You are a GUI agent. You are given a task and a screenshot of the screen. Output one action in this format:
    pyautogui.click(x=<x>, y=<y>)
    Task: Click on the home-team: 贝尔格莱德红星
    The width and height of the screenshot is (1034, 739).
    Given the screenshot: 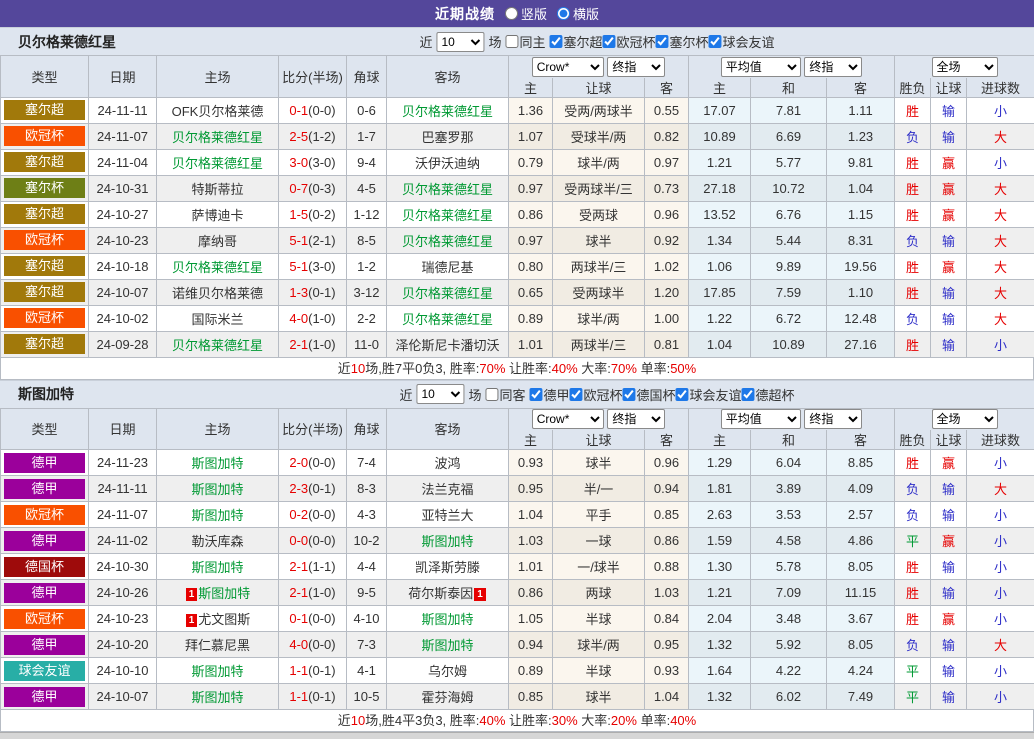 What is the action you would take?
    pyautogui.click(x=218, y=344)
    